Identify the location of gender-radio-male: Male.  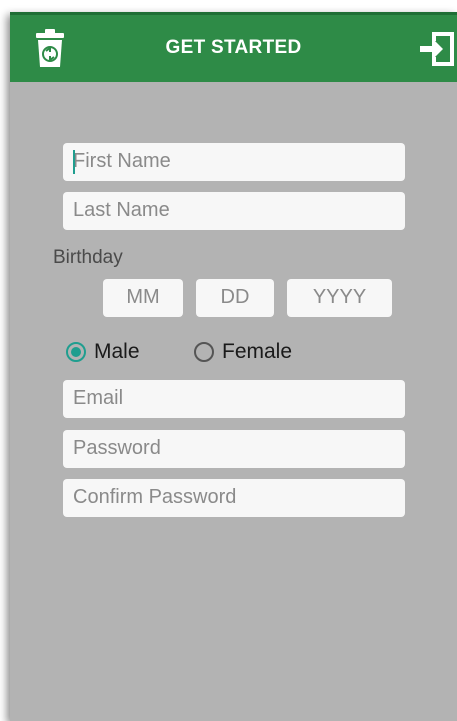
(103, 352).